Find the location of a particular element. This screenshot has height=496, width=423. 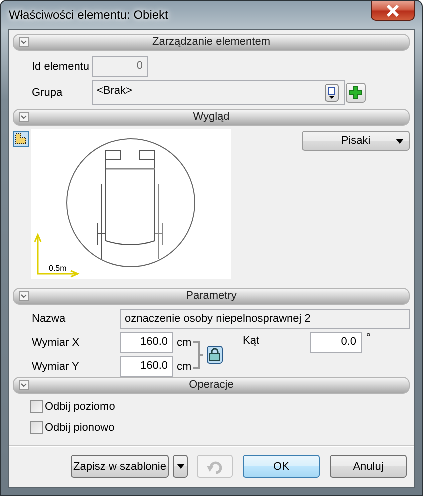

close-icon is located at coordinates (393, 10).